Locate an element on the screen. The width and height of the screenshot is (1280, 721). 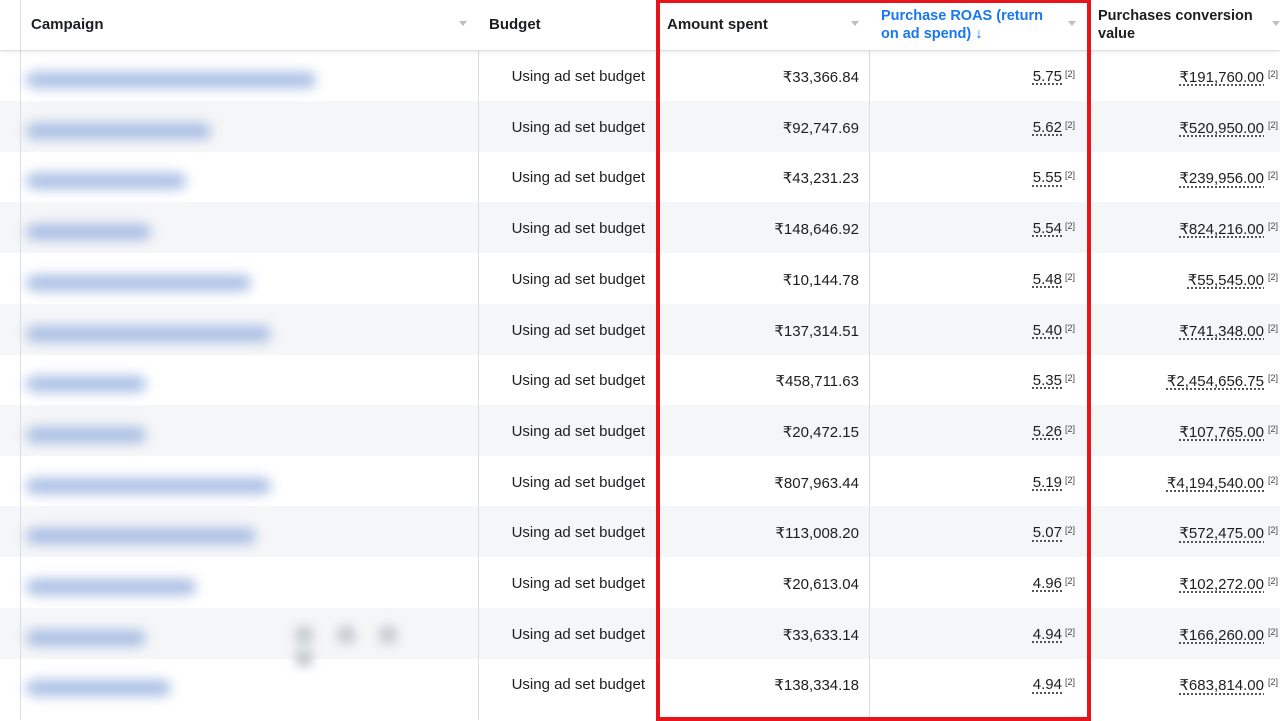
roas-cell: 5.35 is located at coordinates (966, 380).